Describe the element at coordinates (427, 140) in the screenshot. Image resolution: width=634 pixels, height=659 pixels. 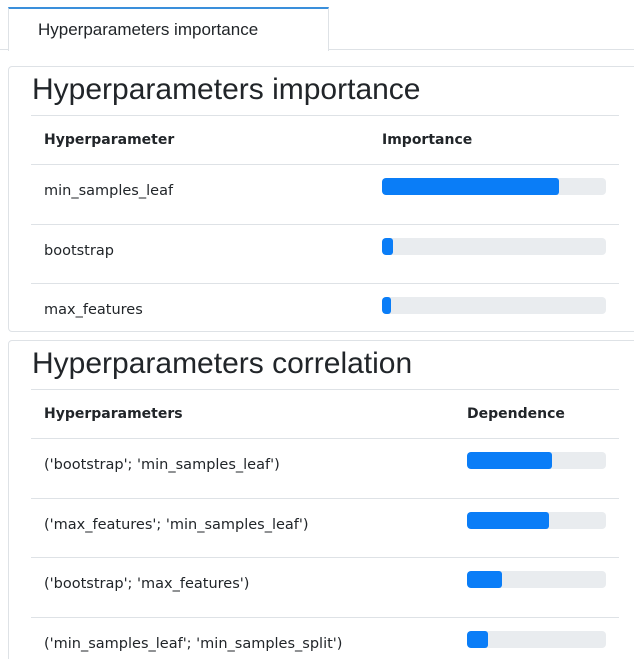
I see `column-header-importance: Importance` at that location.